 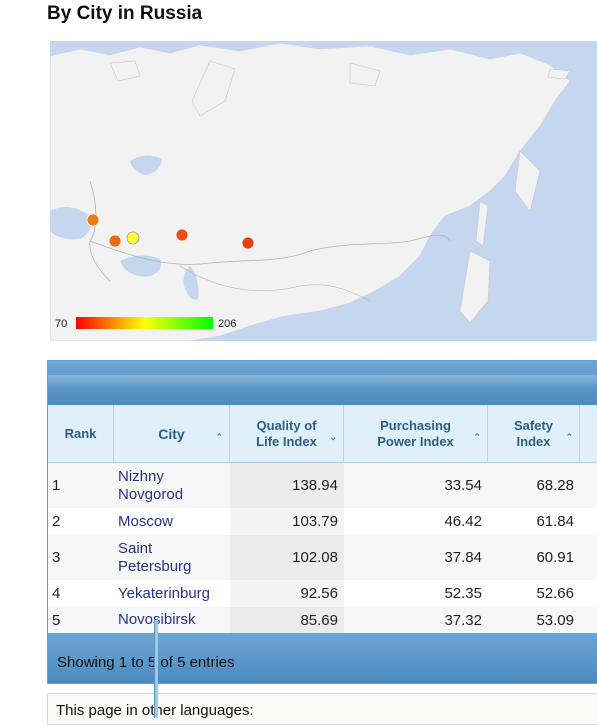 What do you see at coordinates (172, 433) in the screenshot?
I see `column-header-city: City ⌃` at bounding box center [172, 433].